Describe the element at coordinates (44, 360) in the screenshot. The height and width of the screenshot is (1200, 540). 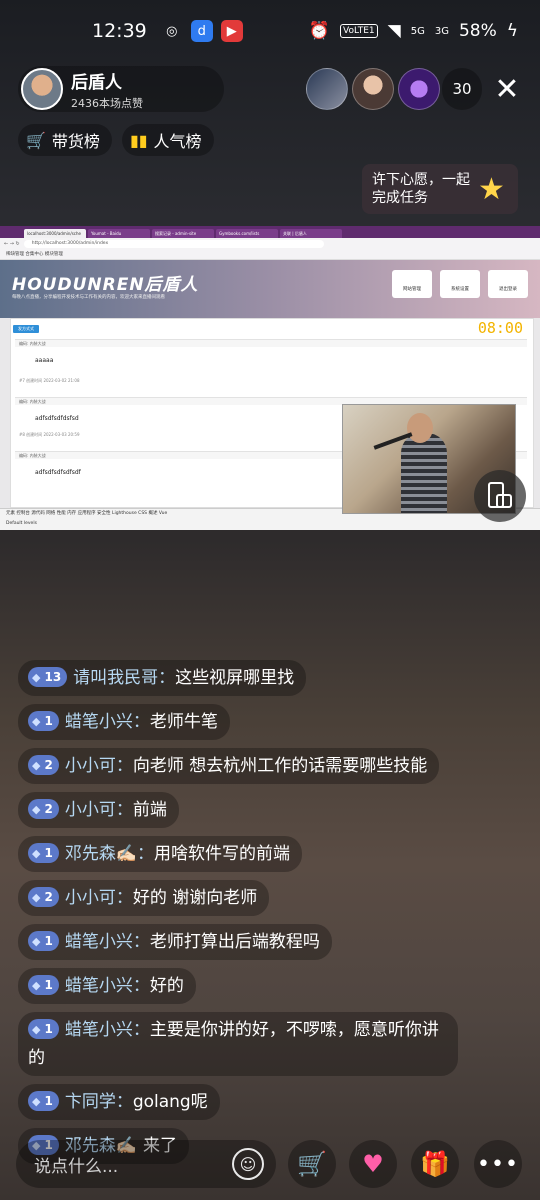
I see `post-title: aaaaa` at that location.